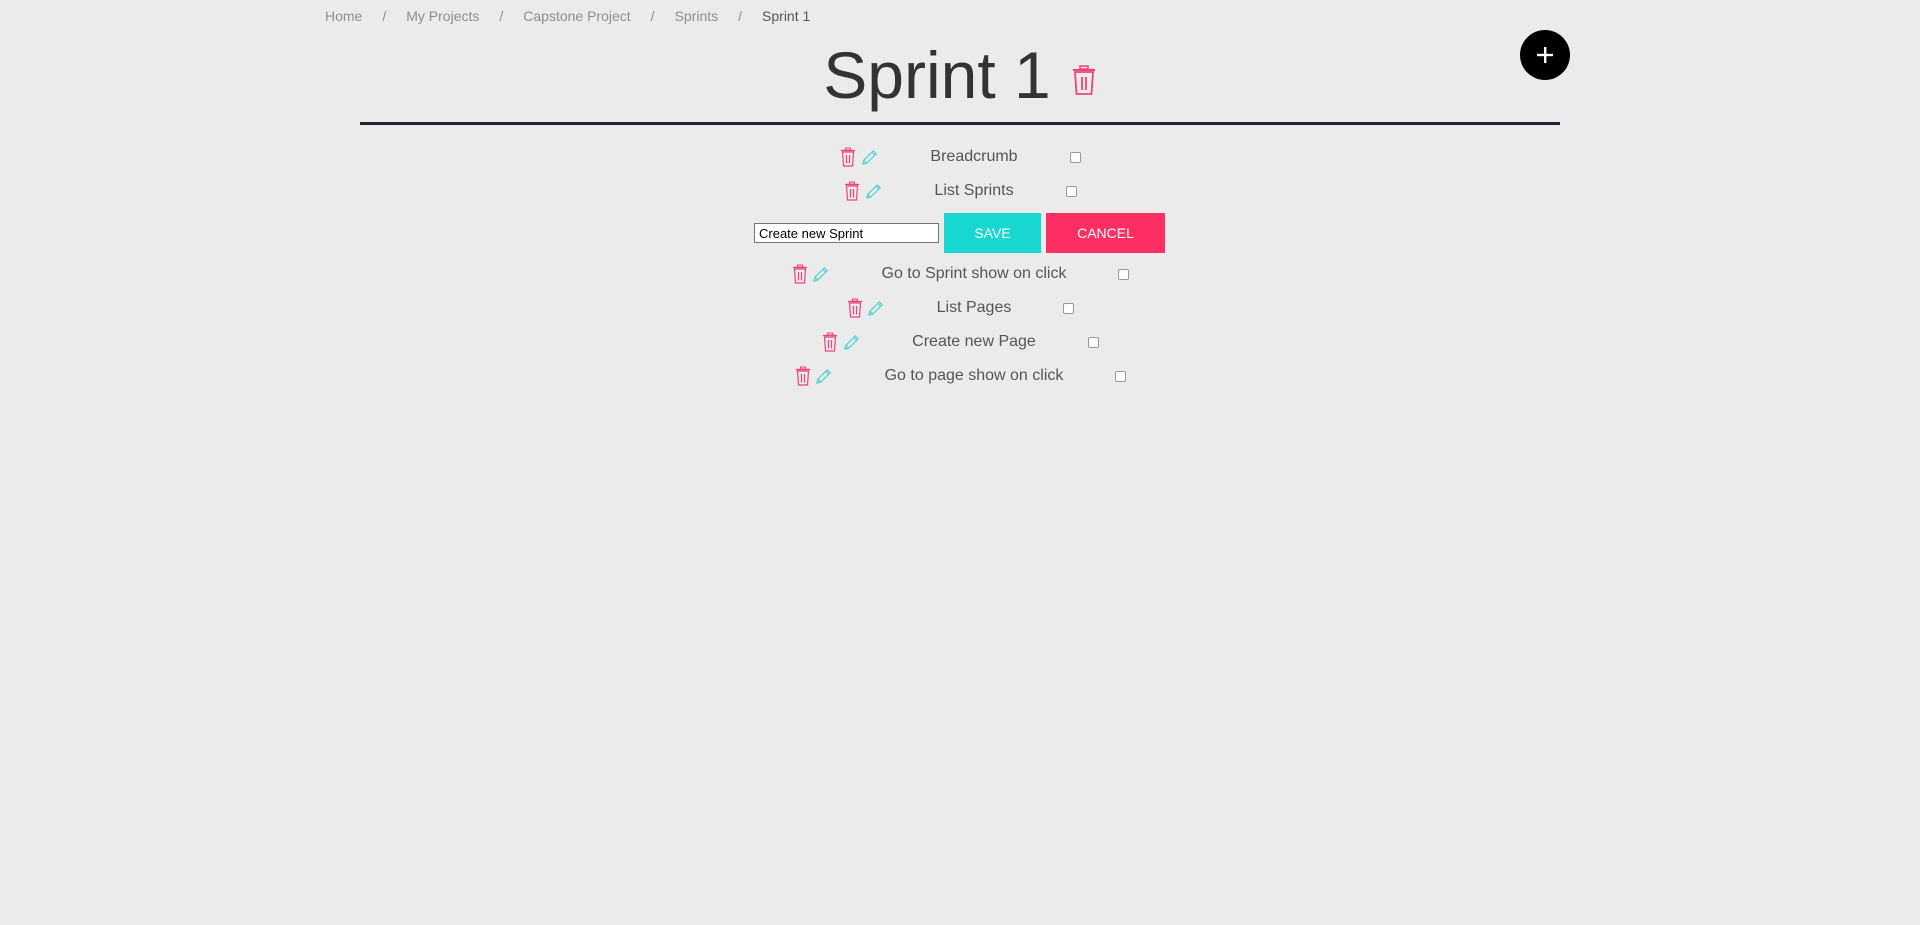 This screenshot has height=925, width=1920. I want to click on title-bar: Sprint 1, so click(960, 75).